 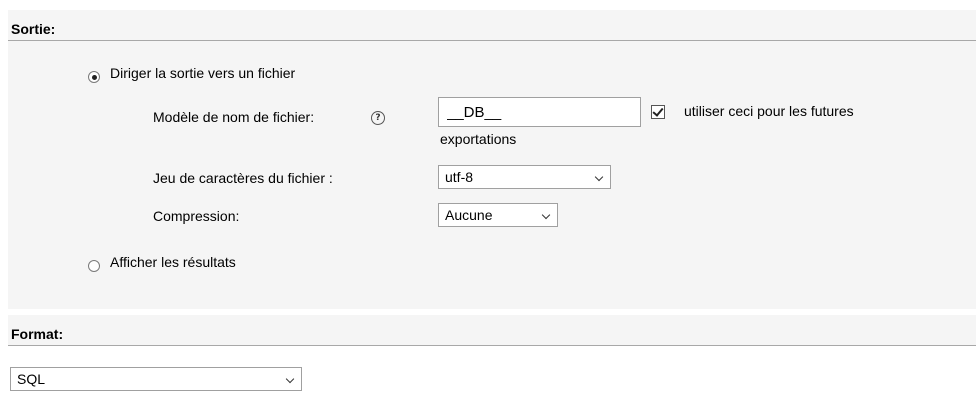 What do you see at coordinates (94, 266) in the screenshot?
I see `display-results-radio` at bounding box center [94, 266].